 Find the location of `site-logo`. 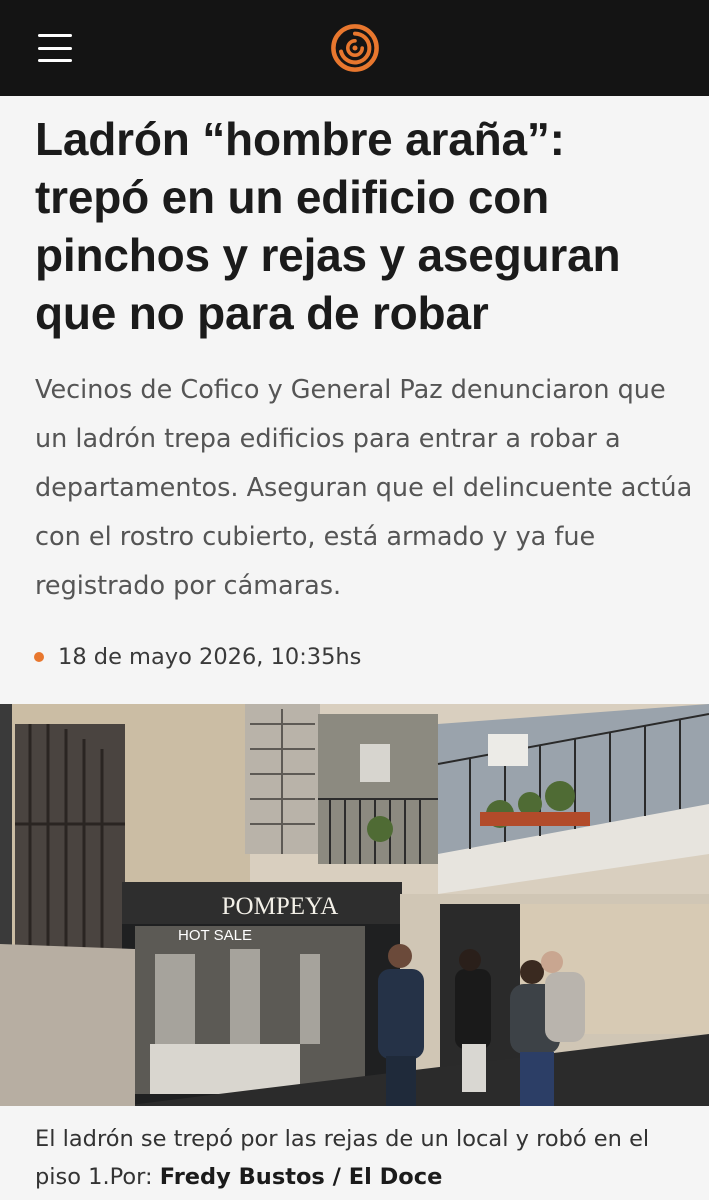

site-logo is located at coordinates (355, 48).